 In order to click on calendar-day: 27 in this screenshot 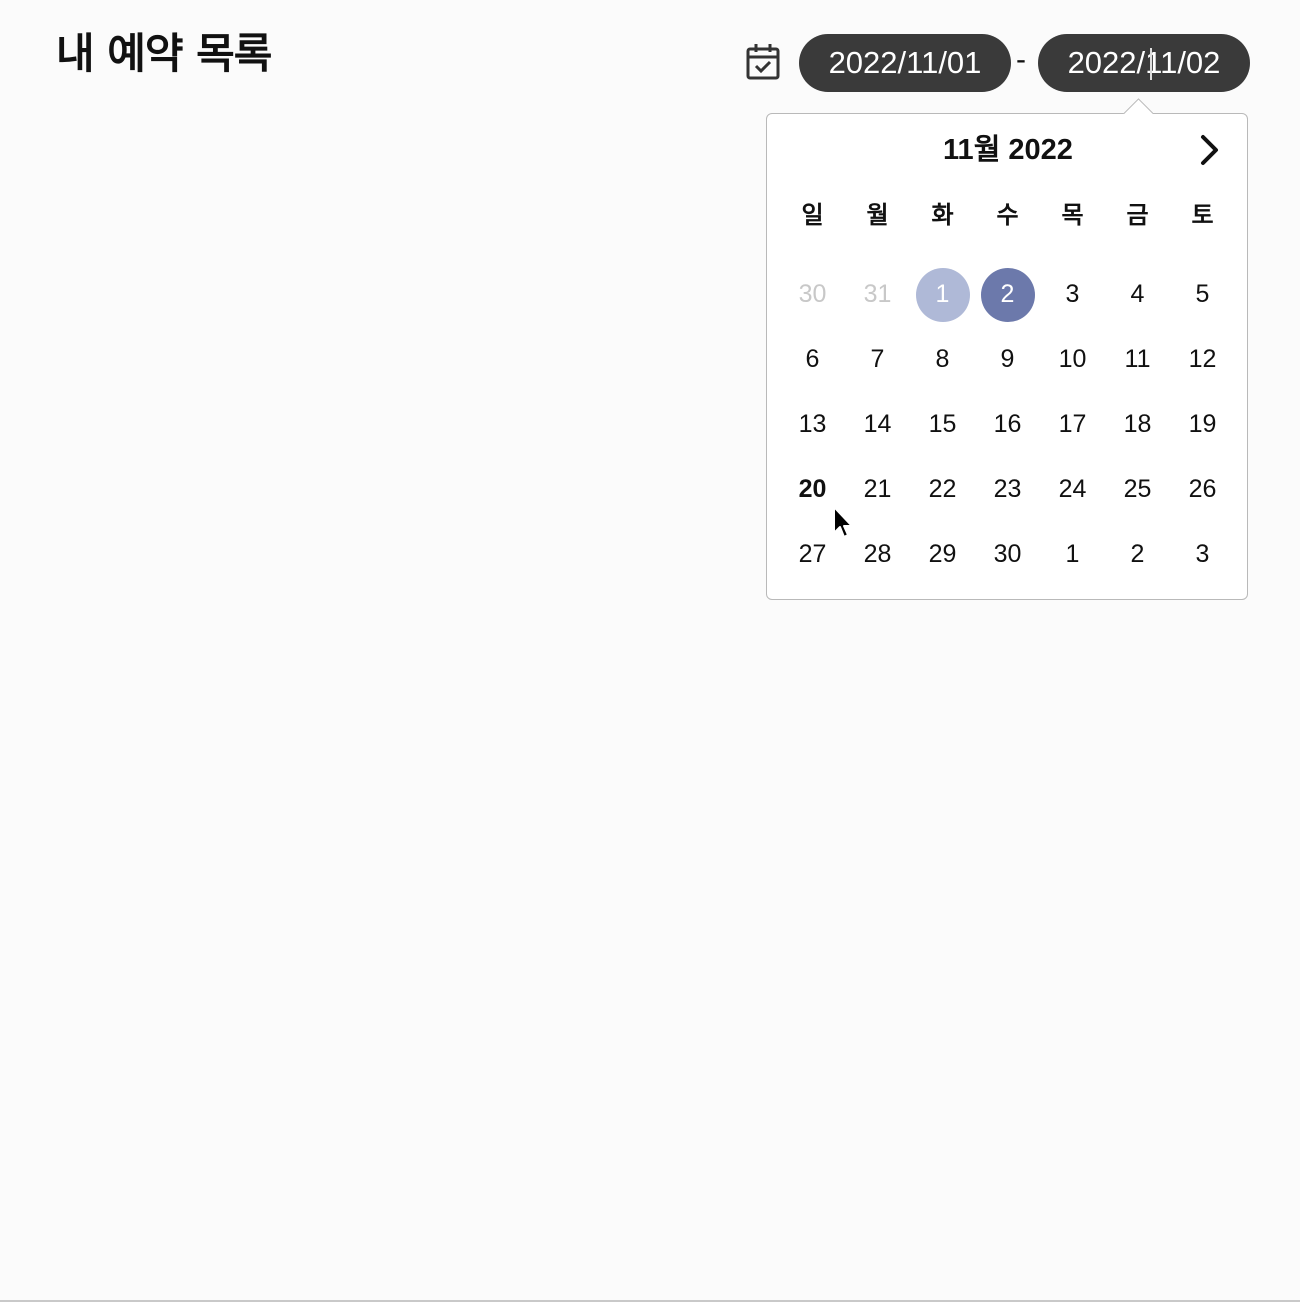, I will do `click(812, 554)`.